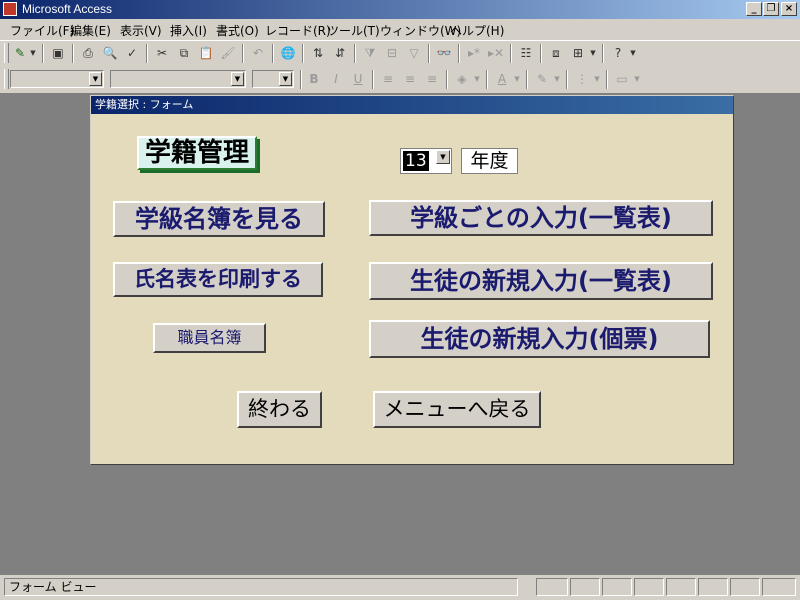  Describe the element at coordinates (539, 339) in the screenshot. I see `new-student-card-button: 生徒の新規入力(個票)` at that location.